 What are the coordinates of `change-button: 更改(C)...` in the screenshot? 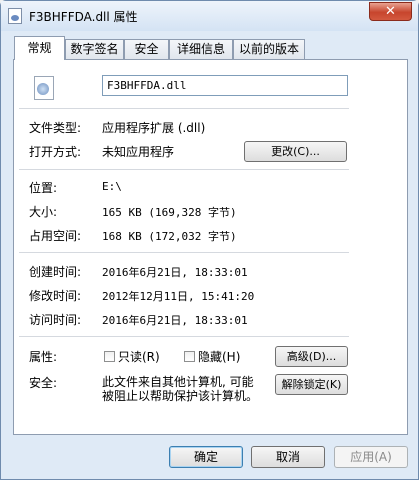 It's located at (295, 151).